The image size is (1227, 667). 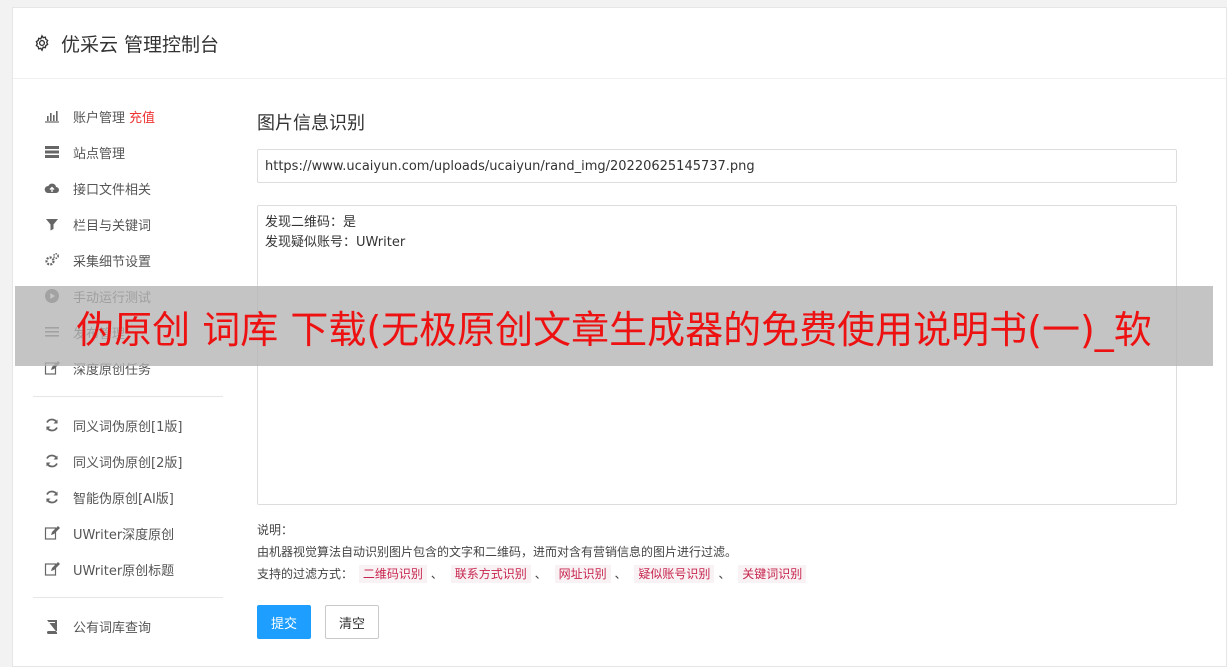 What do you see at coordinates (614, 329) in the screenshot?
I see `watermark-text: 伪原创 词库 下载(无极原创文章生成器的免费使用说明书(一)_软` at bounding box center [614, 329].